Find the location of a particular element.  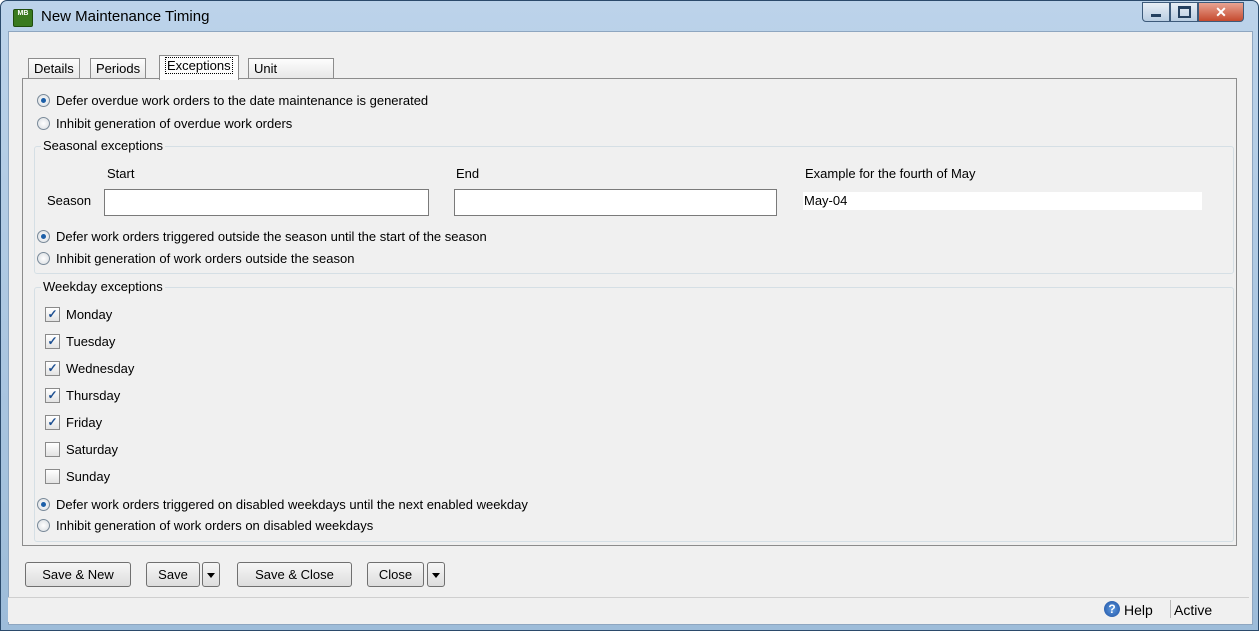

close-button: Close is located at coordinates (395, 574).